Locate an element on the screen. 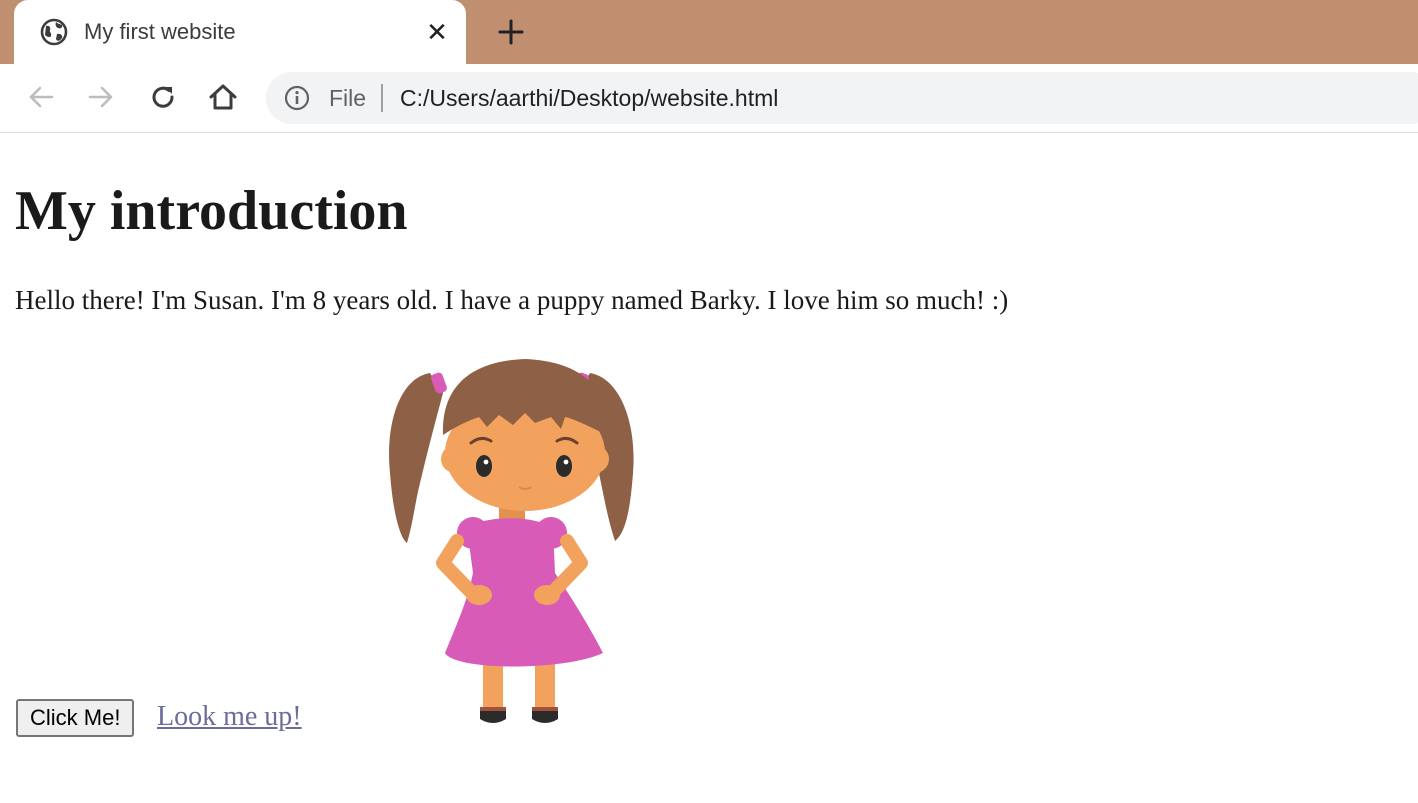 This screenshot has height=803, width=1418. omnibox-divider is located at coordinates (382, 98).